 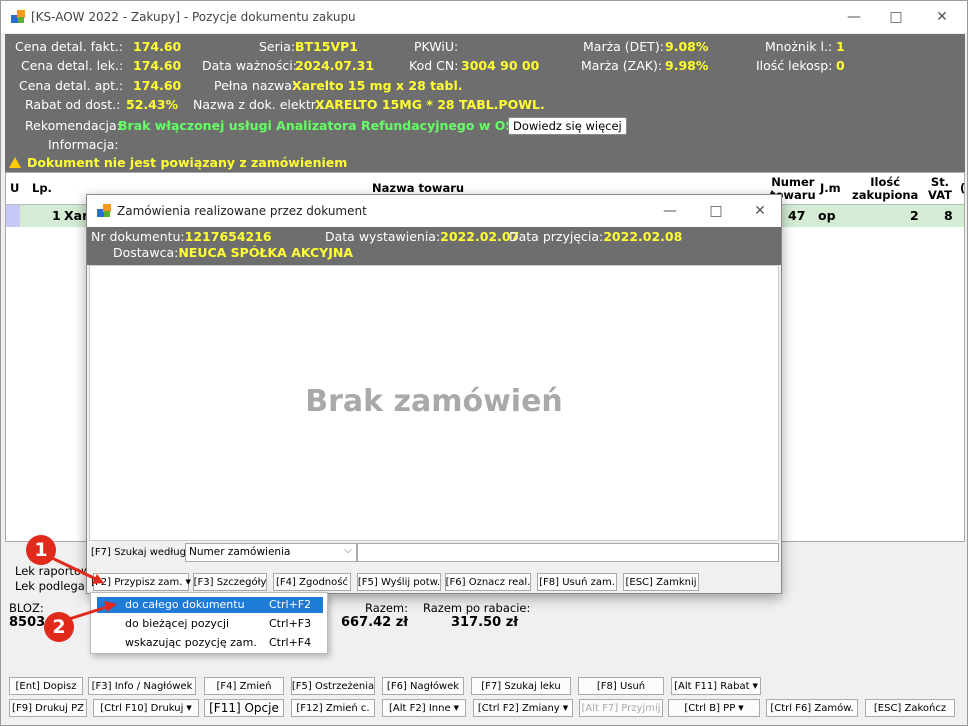 What do you see at coordinates (41, 550) in the screenshot?
I see `callout-badge-1: 1` at bounding box center [41, 550].